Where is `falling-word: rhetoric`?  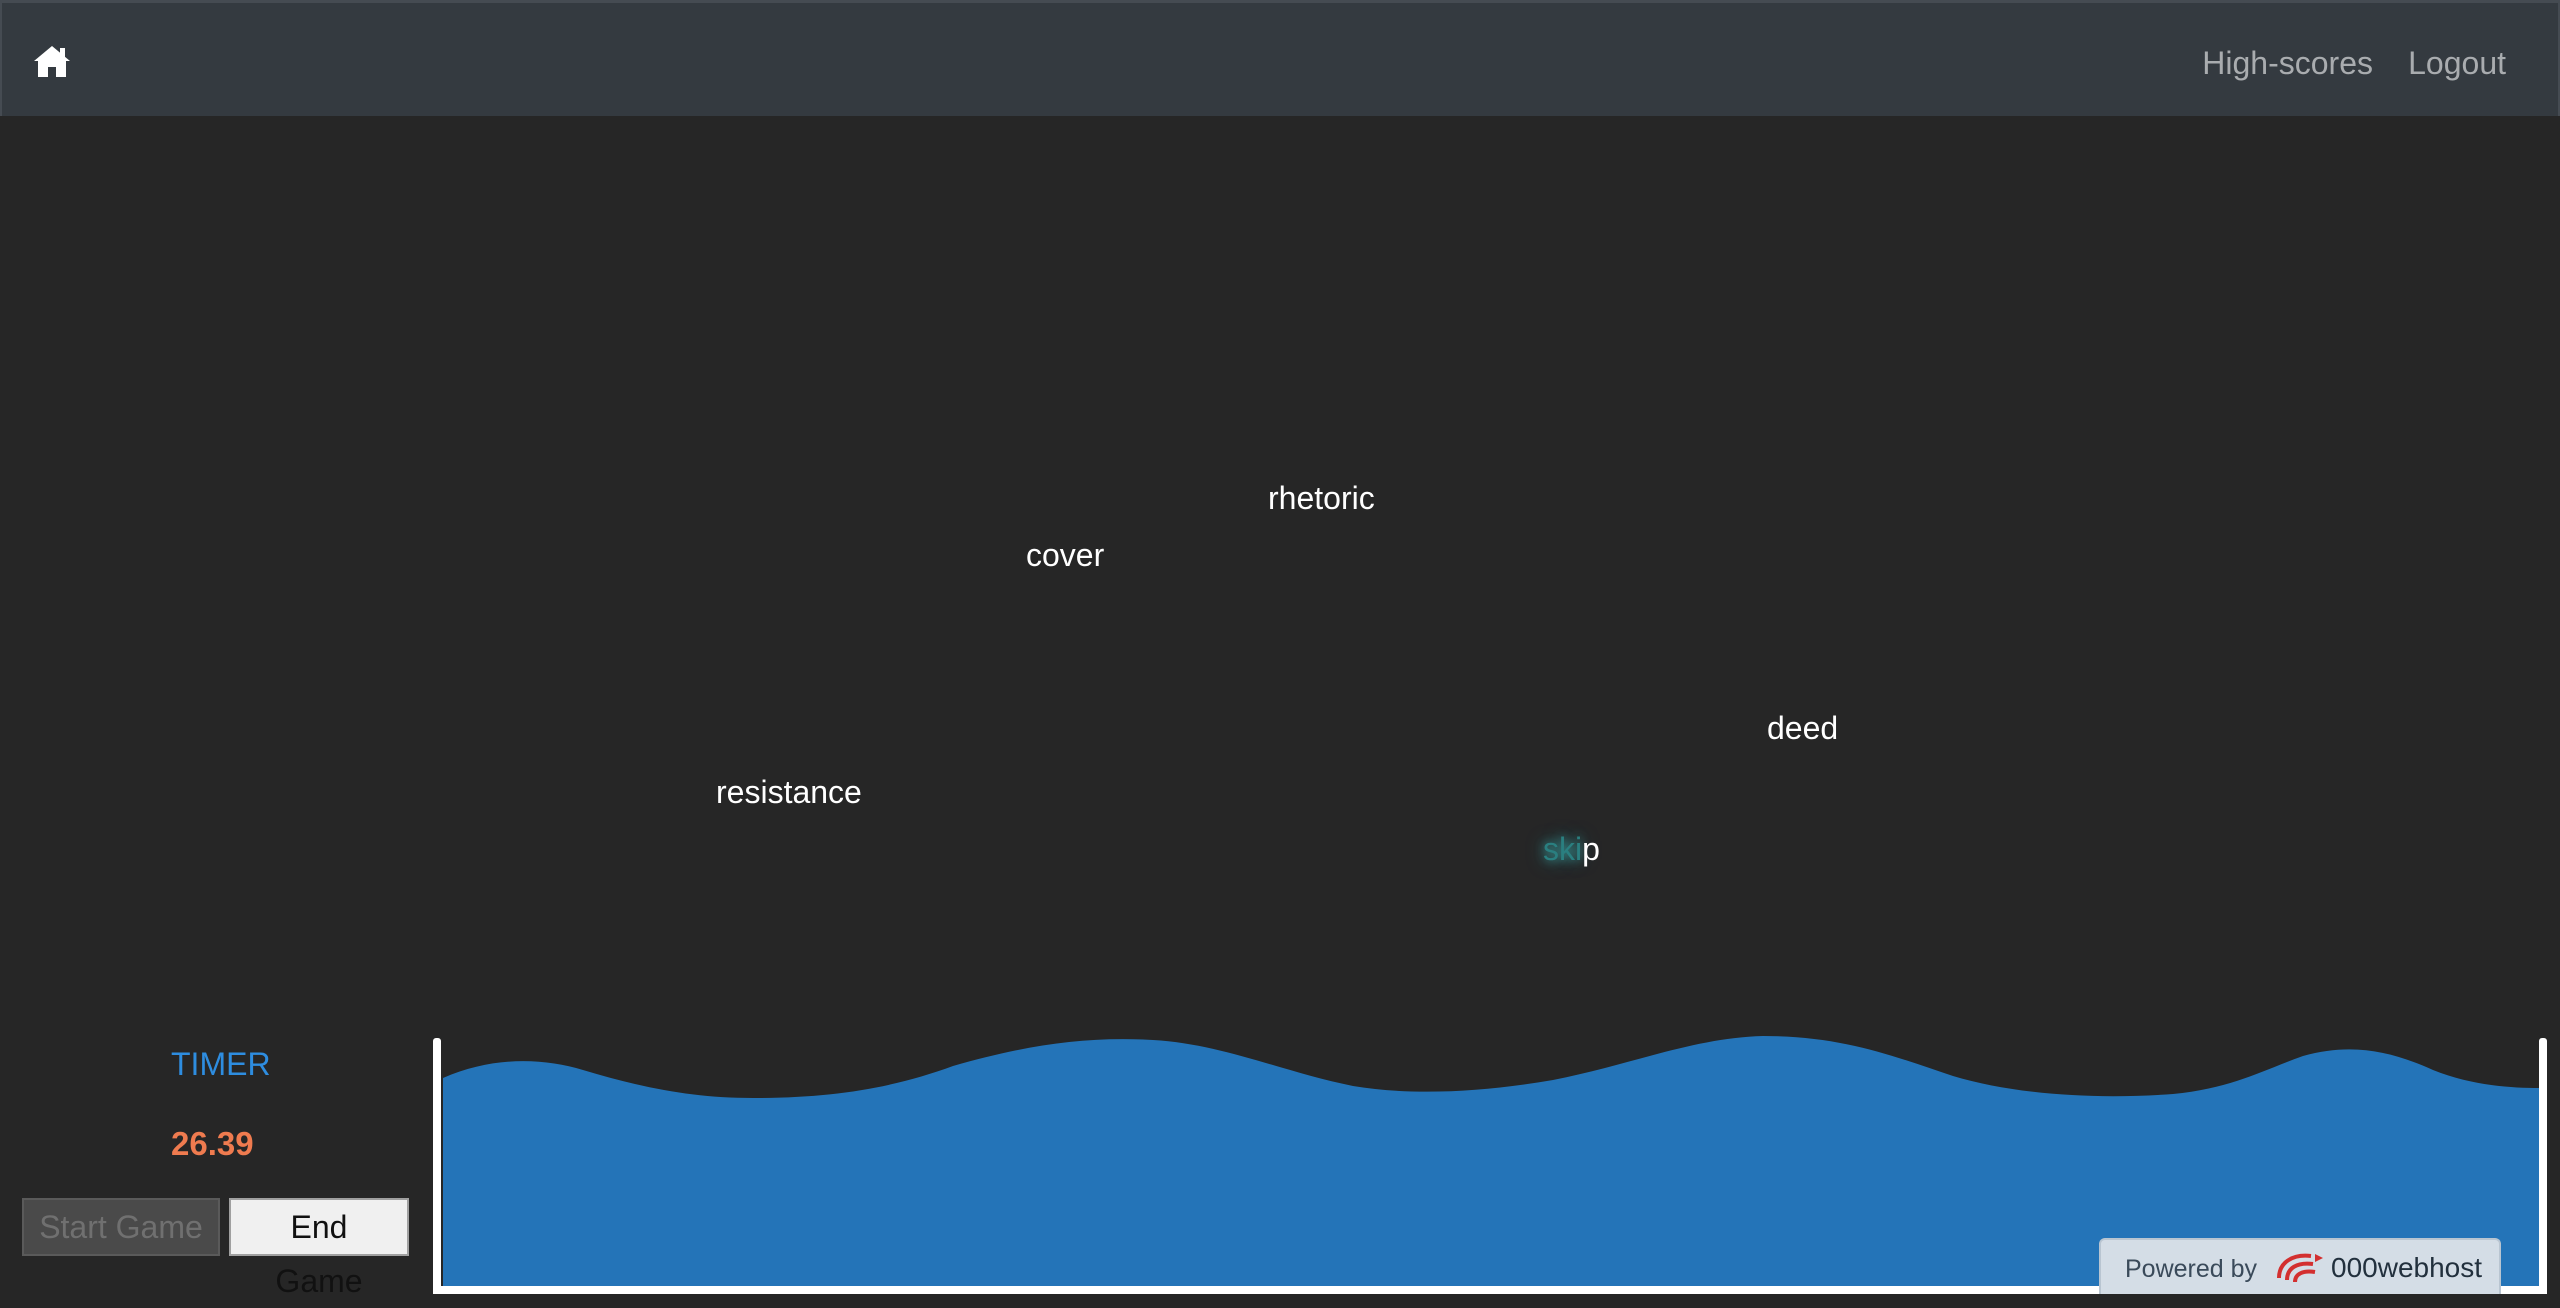 falling-word: rhetoric is located at coordinates (1321, 498).